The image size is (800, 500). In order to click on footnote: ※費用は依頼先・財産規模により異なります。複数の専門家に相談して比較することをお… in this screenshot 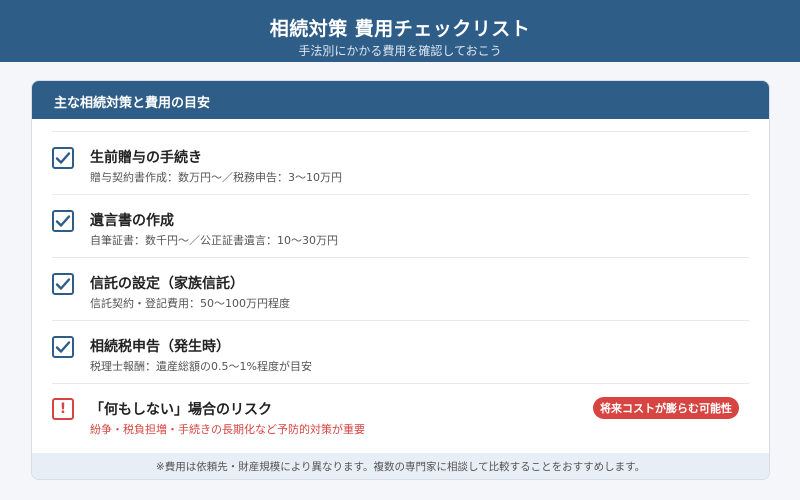, I will do `click(400, 466)`.